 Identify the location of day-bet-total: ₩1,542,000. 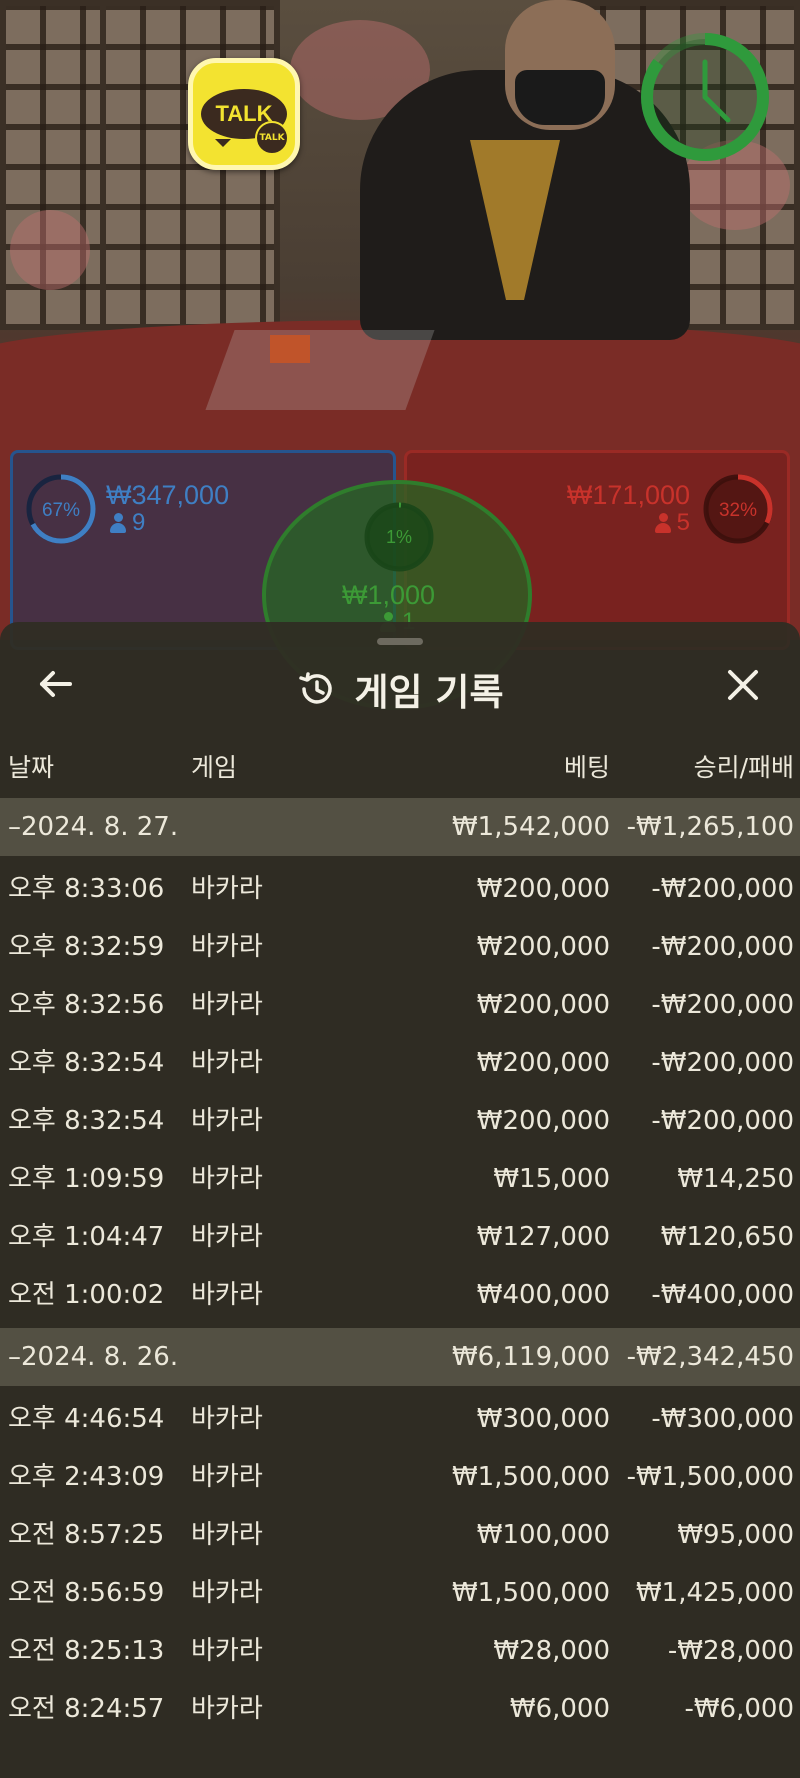
(530, 827).